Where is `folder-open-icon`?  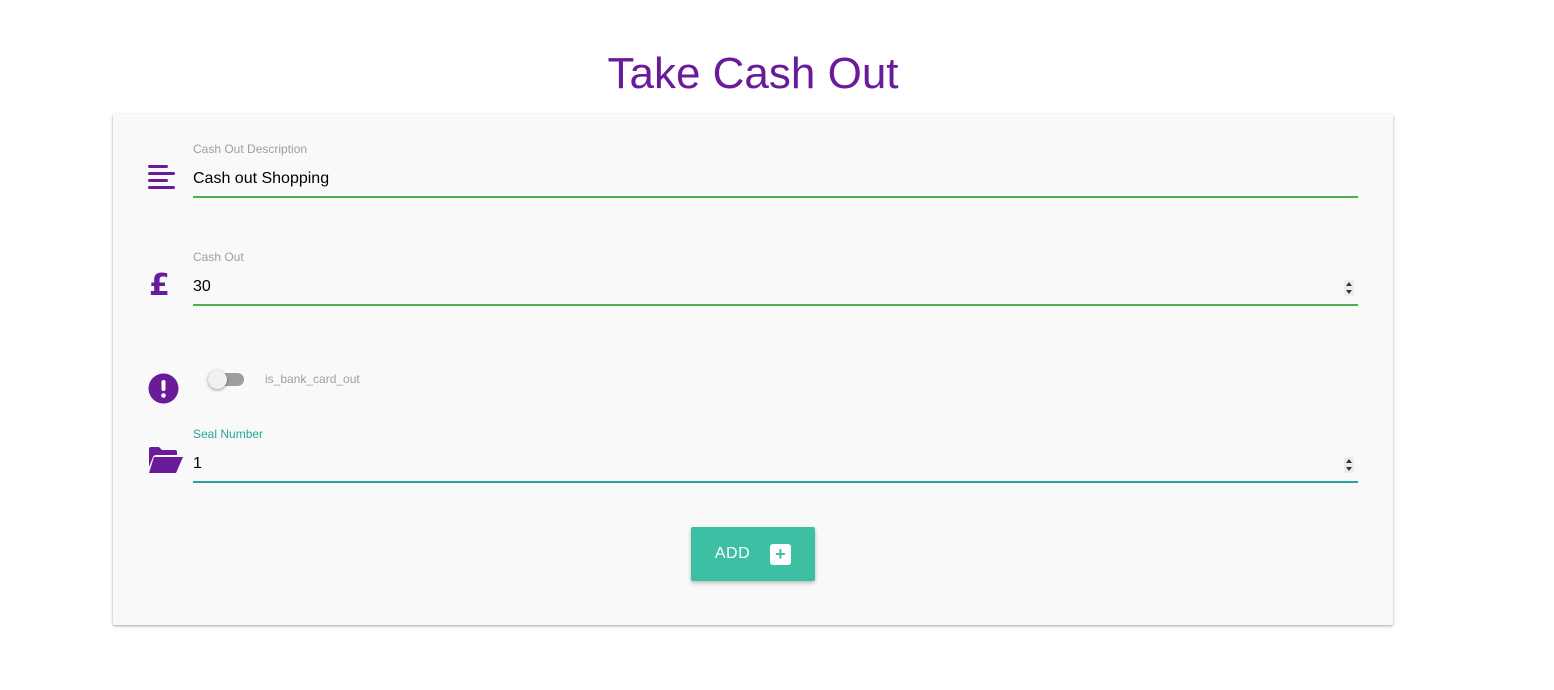 folder-open-icon is located at coordinates (166, 460).